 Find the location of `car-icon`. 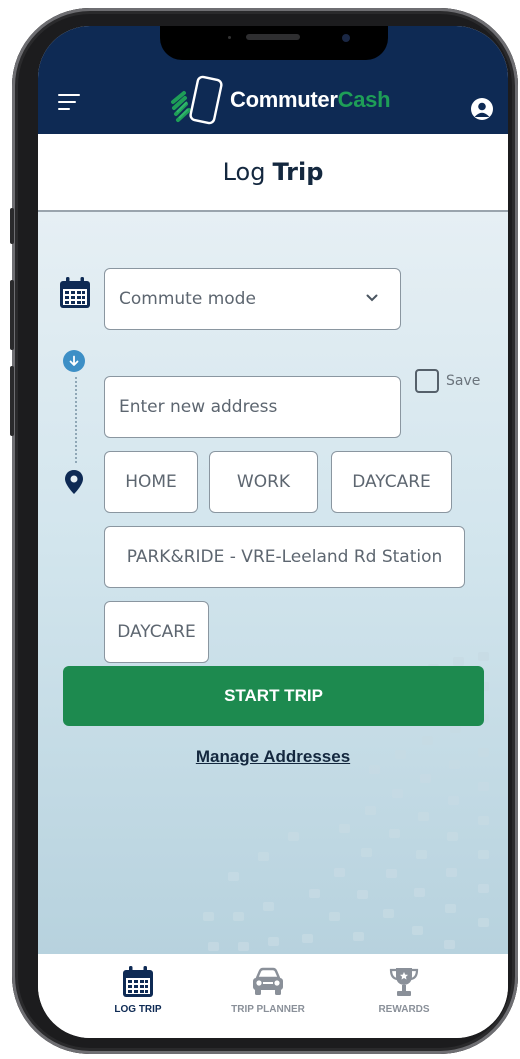

car-icon is located at coordinates (268, 981).